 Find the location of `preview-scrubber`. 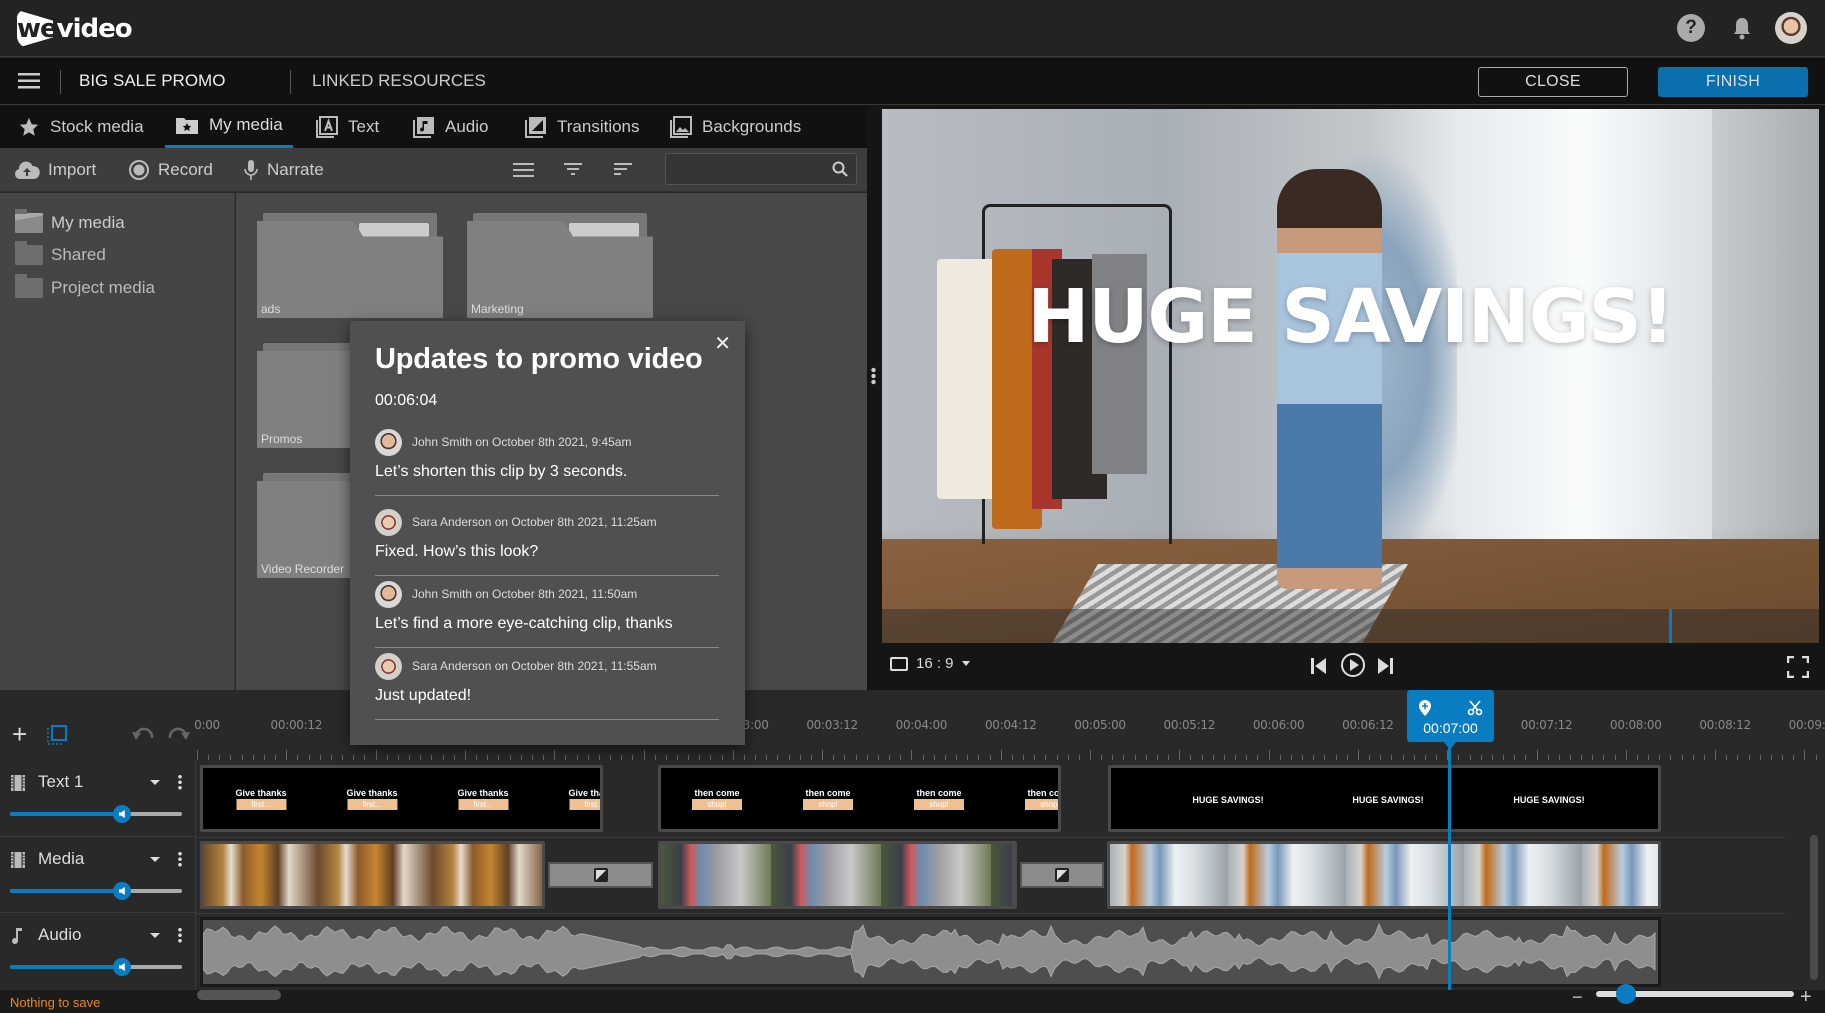

preview-scrubber is located at coordinates (1350, 626).